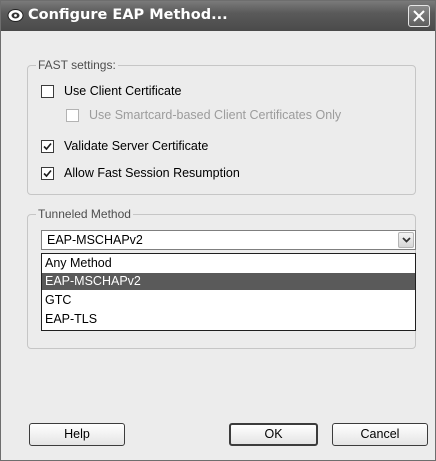  I want to click on use-client-certificate-checkbox, so click(47, 91).